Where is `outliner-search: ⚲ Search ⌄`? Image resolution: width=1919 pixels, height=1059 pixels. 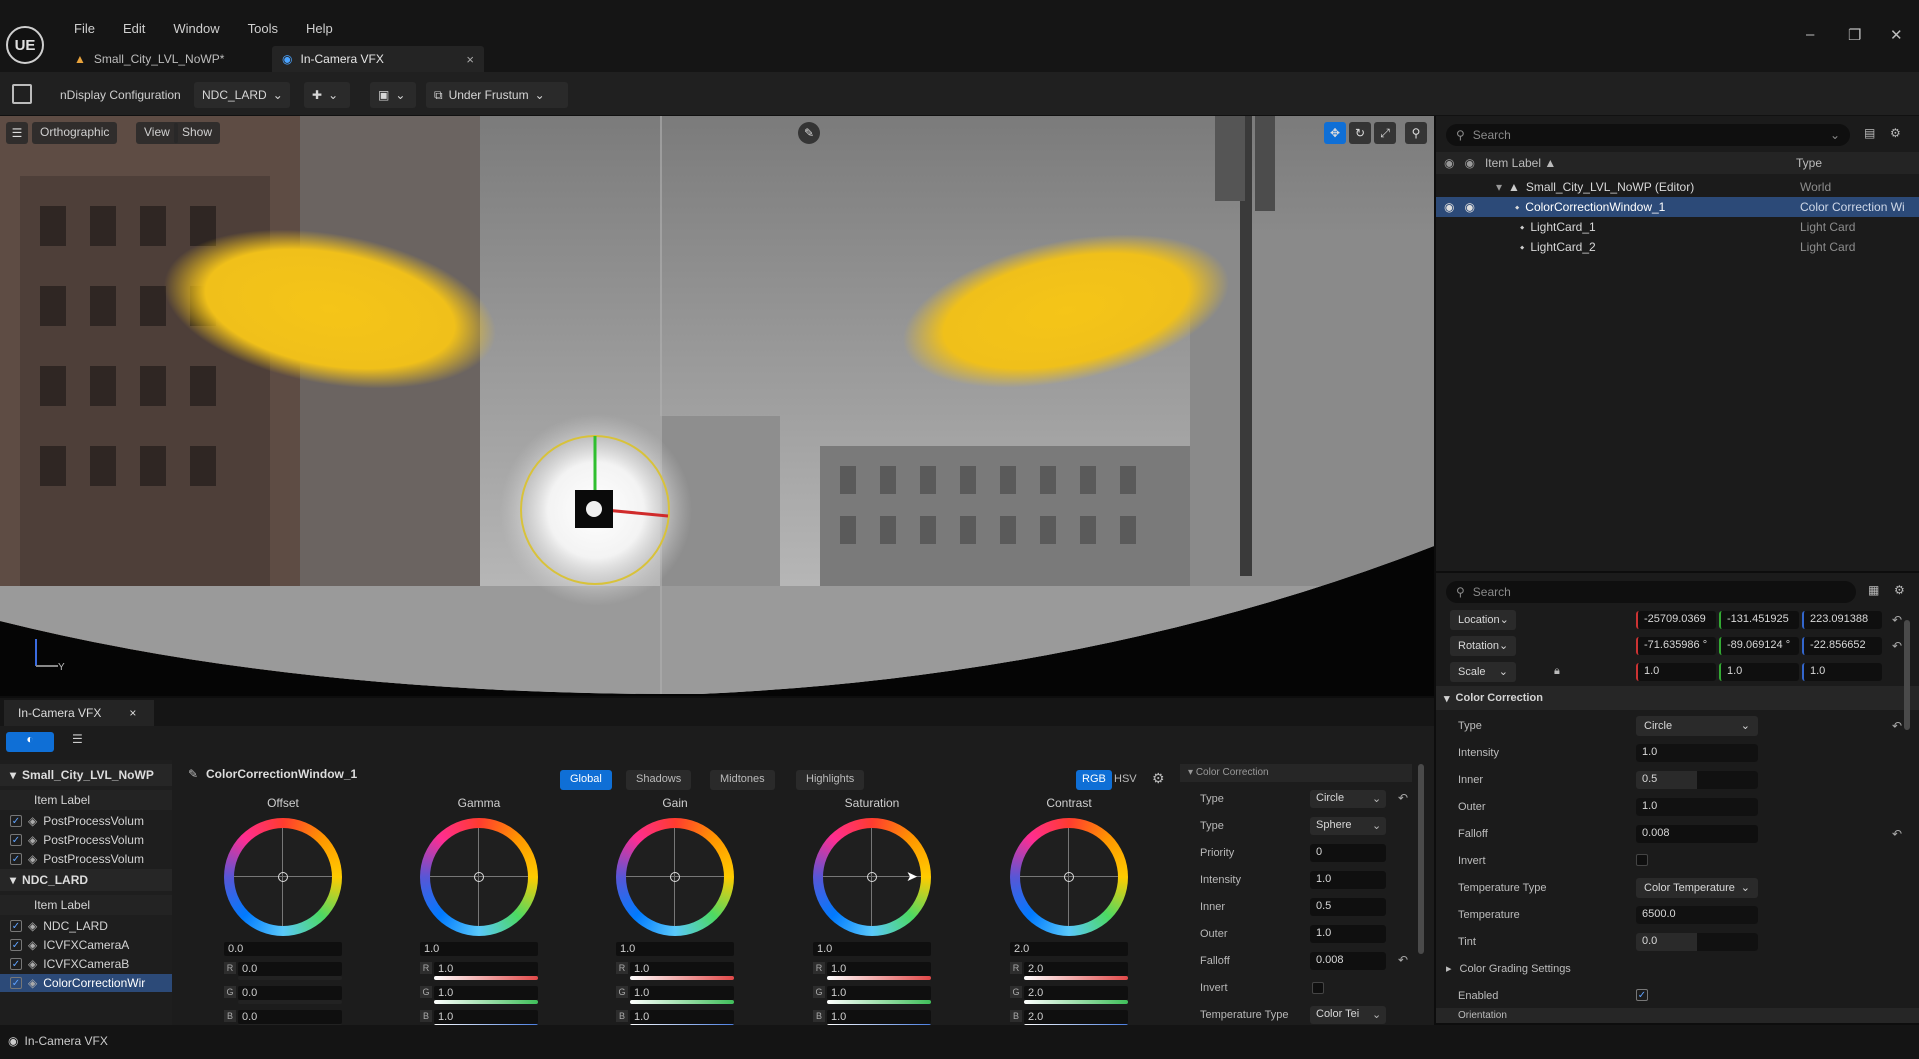
outliner-search: ⚲ Search ⌄ is located at coordinates (1648, 135).